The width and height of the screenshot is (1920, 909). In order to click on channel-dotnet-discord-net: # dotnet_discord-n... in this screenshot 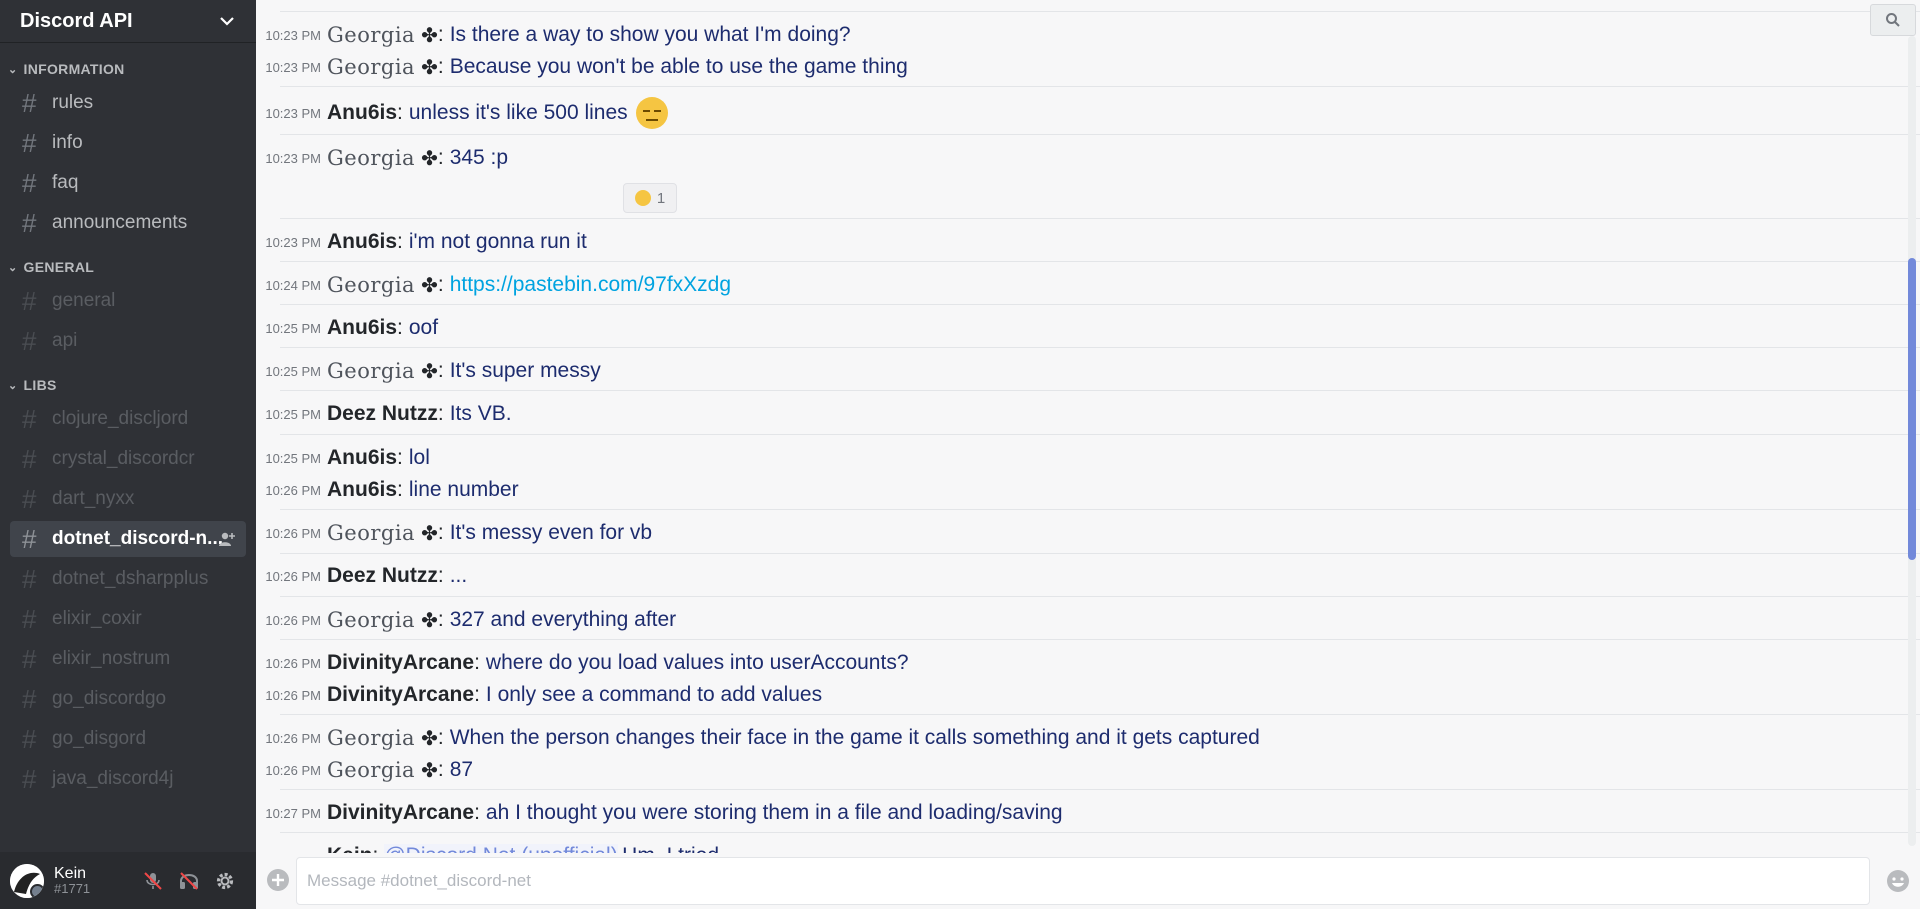, I will do `click(128, 539)`.